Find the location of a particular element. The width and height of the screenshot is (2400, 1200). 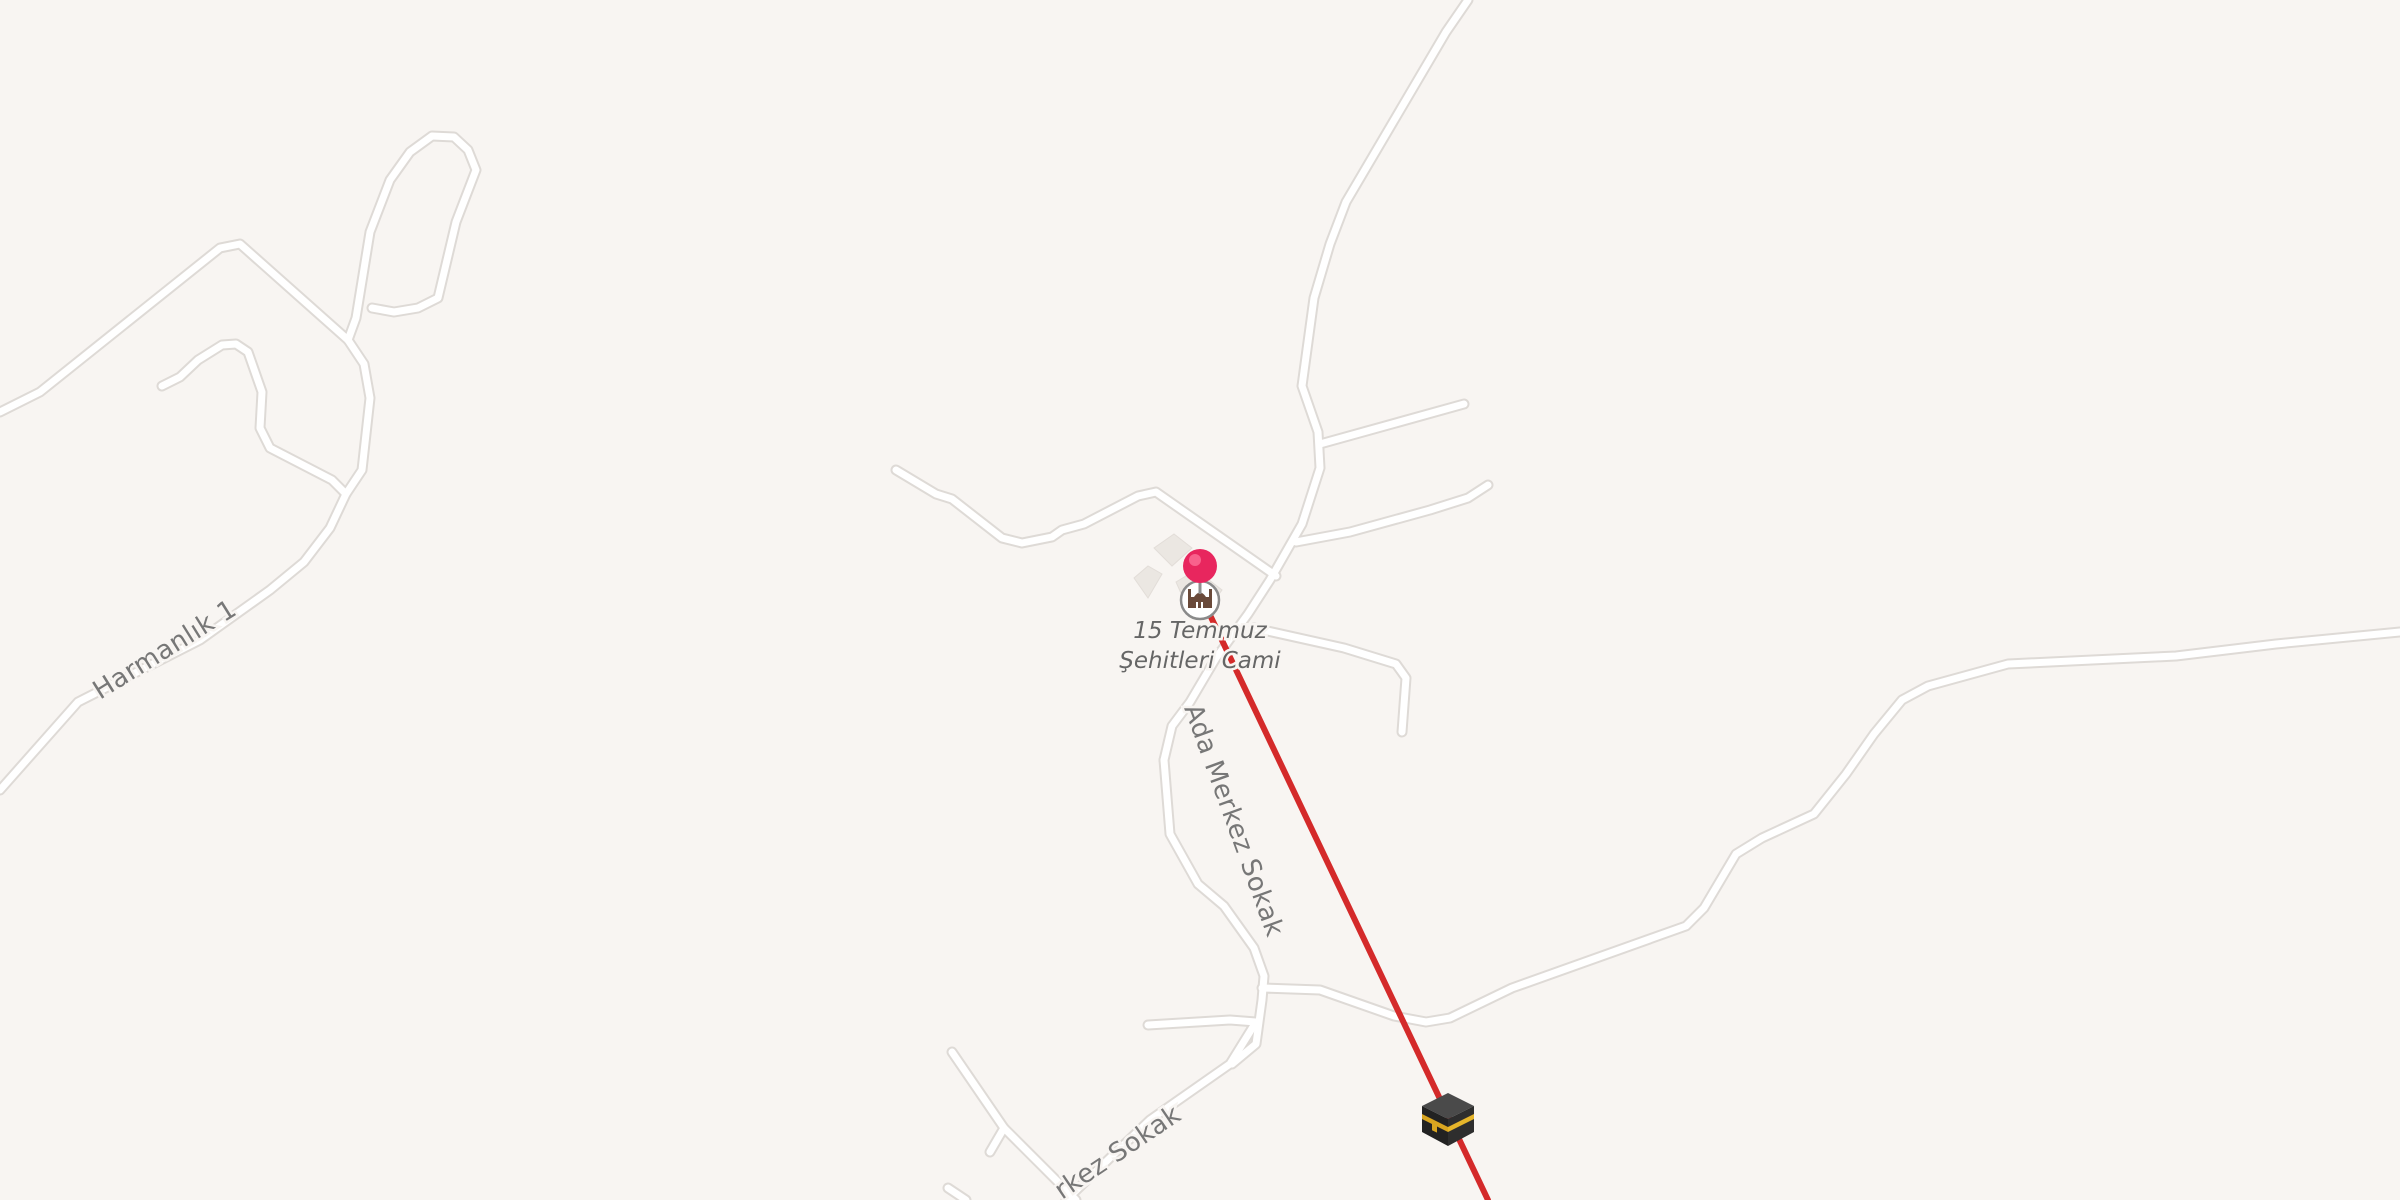

kaaba-icon is located at coordinates (1448, 1119).